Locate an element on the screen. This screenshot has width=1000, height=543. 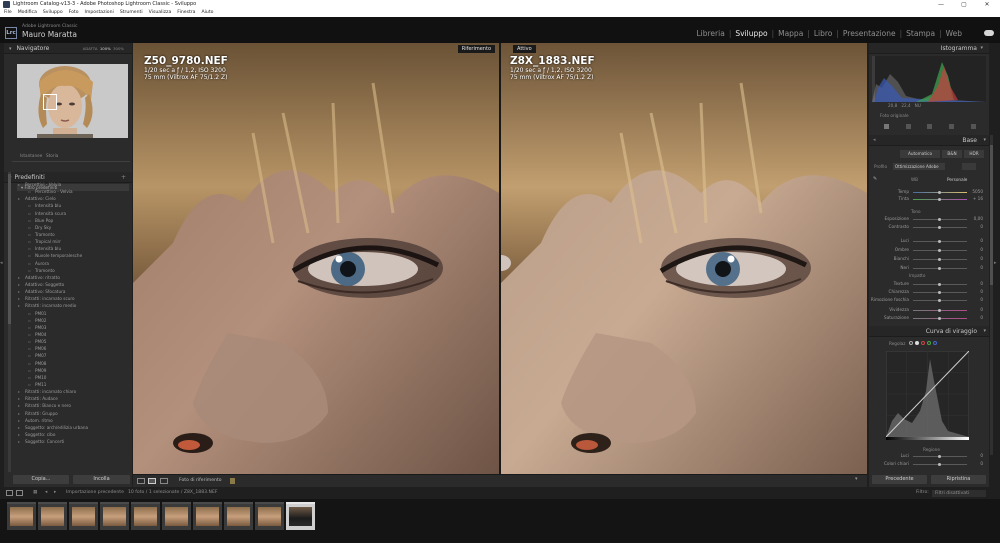
left-panel-toggle-icon: ◂ is located at coordinates (1, 263).